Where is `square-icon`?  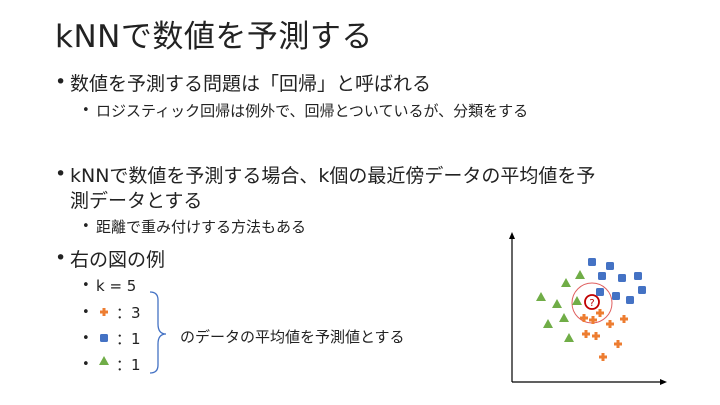 square-icon is located at coordinates (104, 338).